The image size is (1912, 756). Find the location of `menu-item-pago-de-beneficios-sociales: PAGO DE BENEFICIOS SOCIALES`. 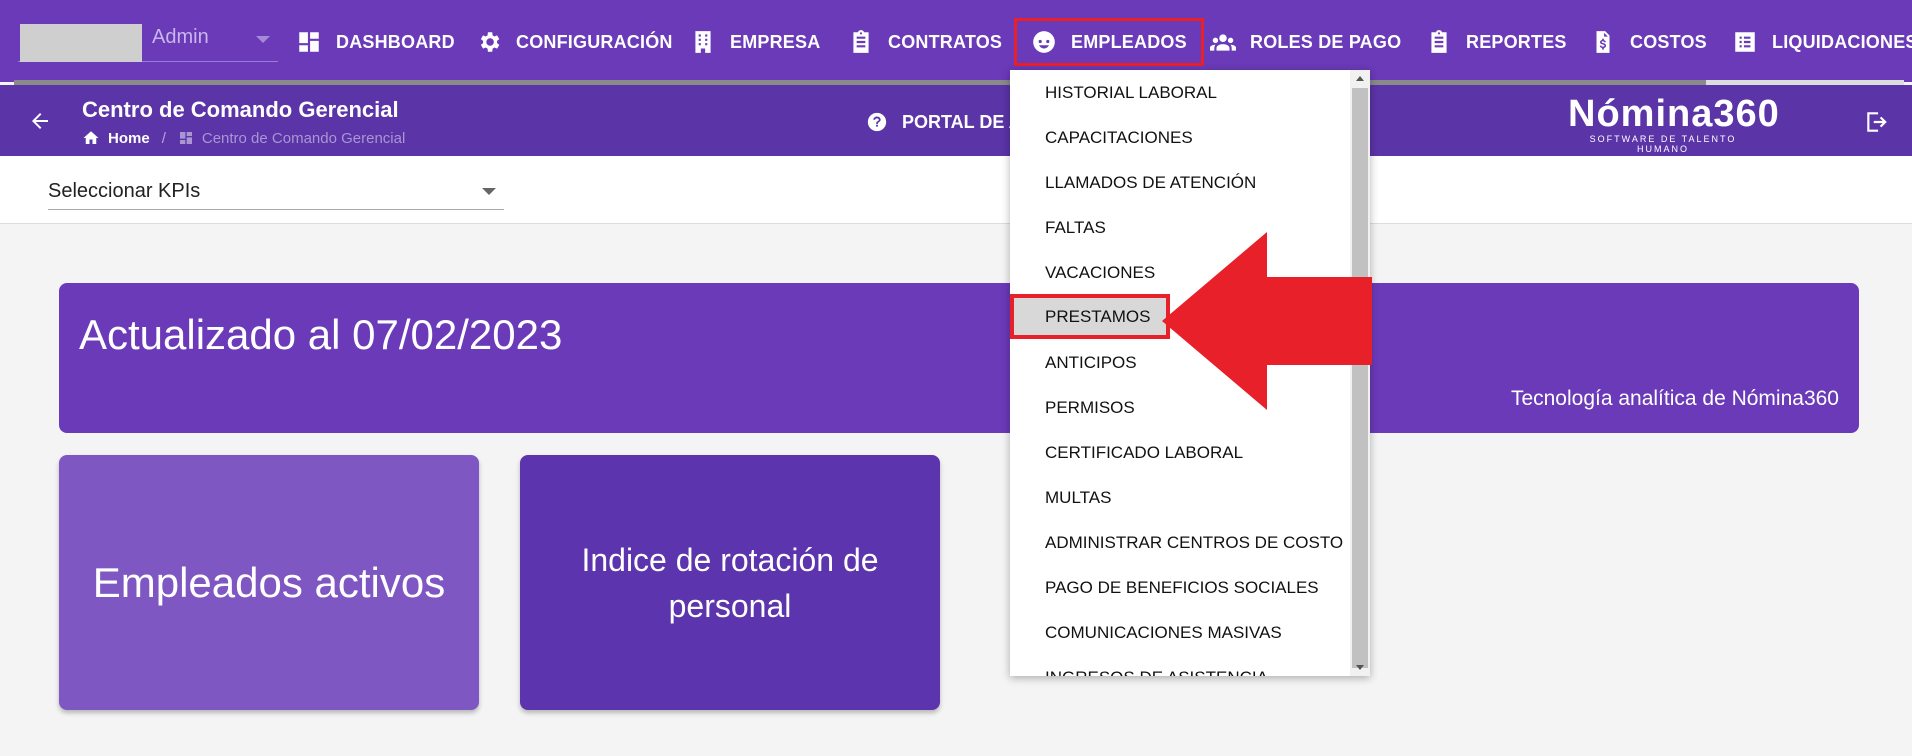

menu-item-pago-de-beneficios-sociales: PAGO DE BENEFICIOS SOCIALES is located at coordinates (1180, 587).